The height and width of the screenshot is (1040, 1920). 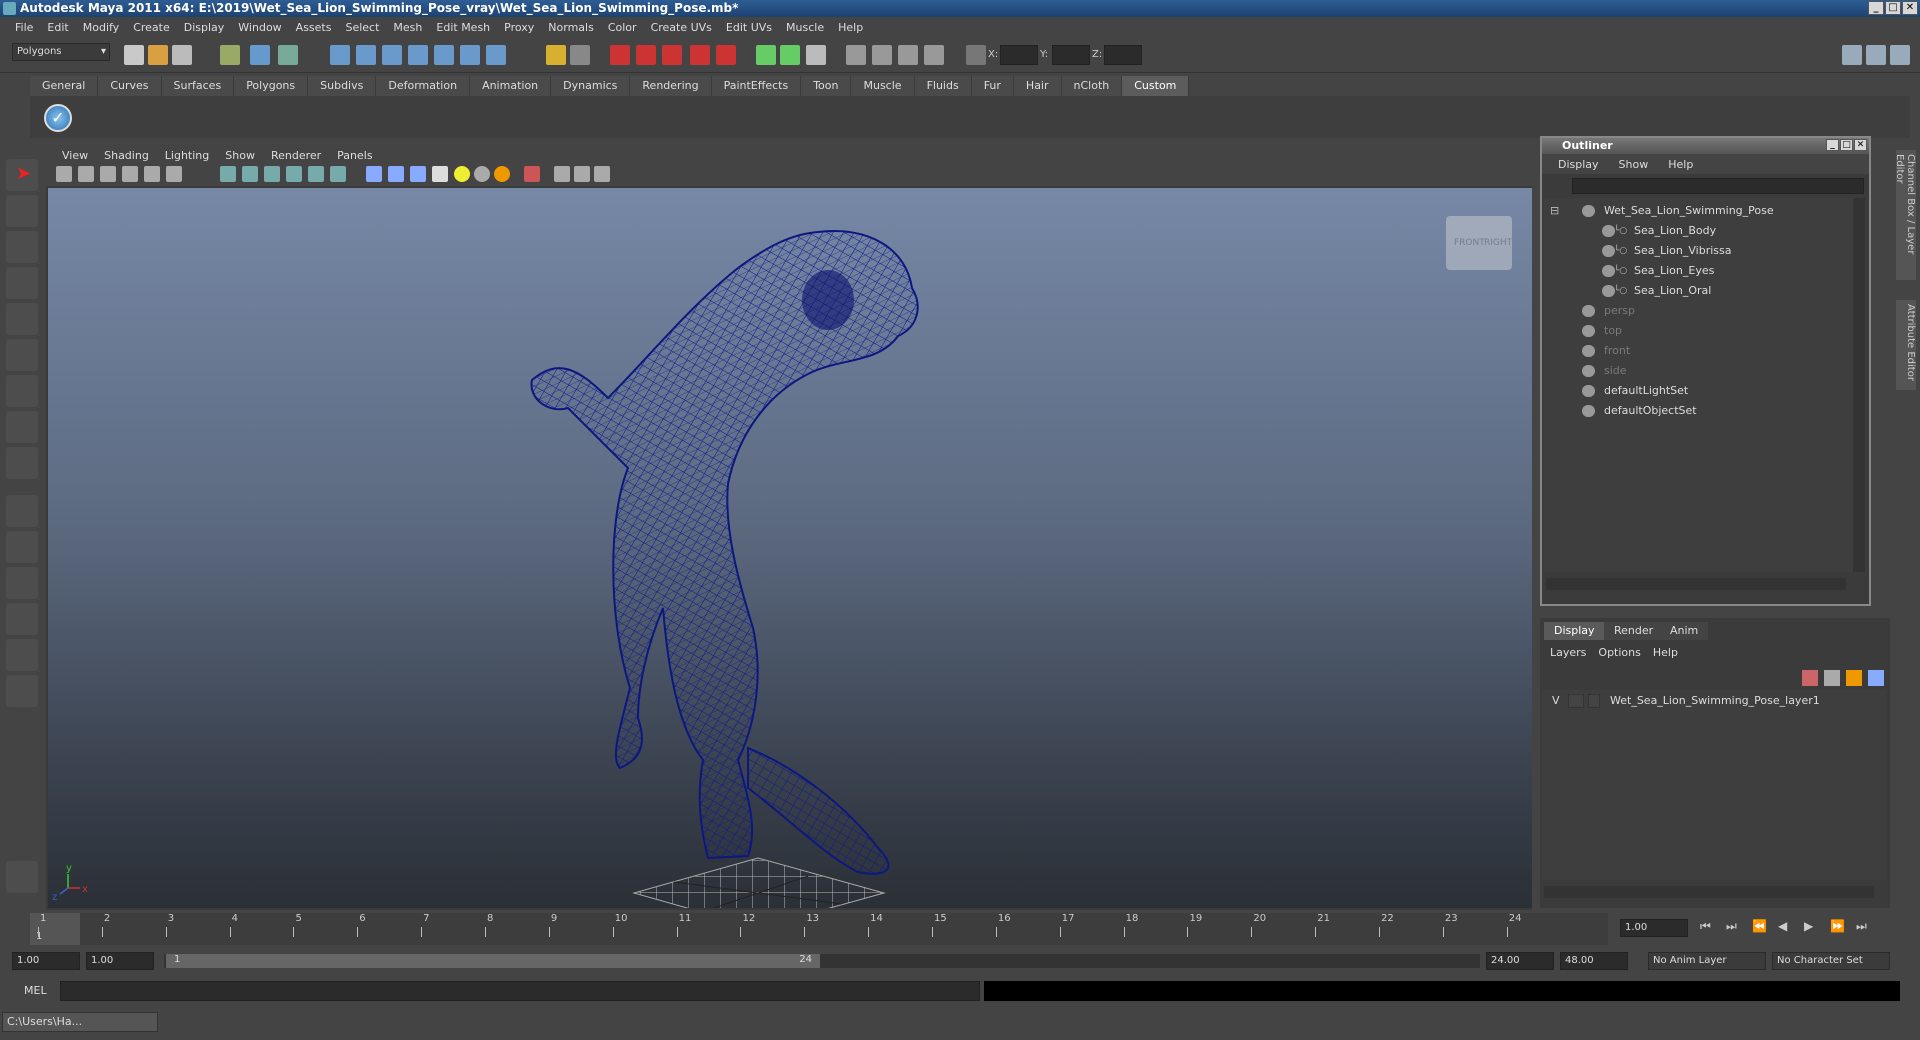 What do you see at coordinates (1092, 86) in the screenshot?
I see `shelf-tab-ncloth: nCloth` at bounding box center [1092, 86].